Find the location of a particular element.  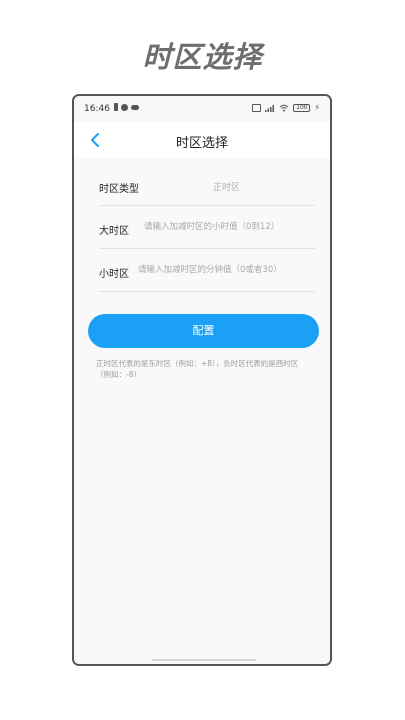

status-bar: 16:46 100 ⚡ is located at coordinates (202, 109).